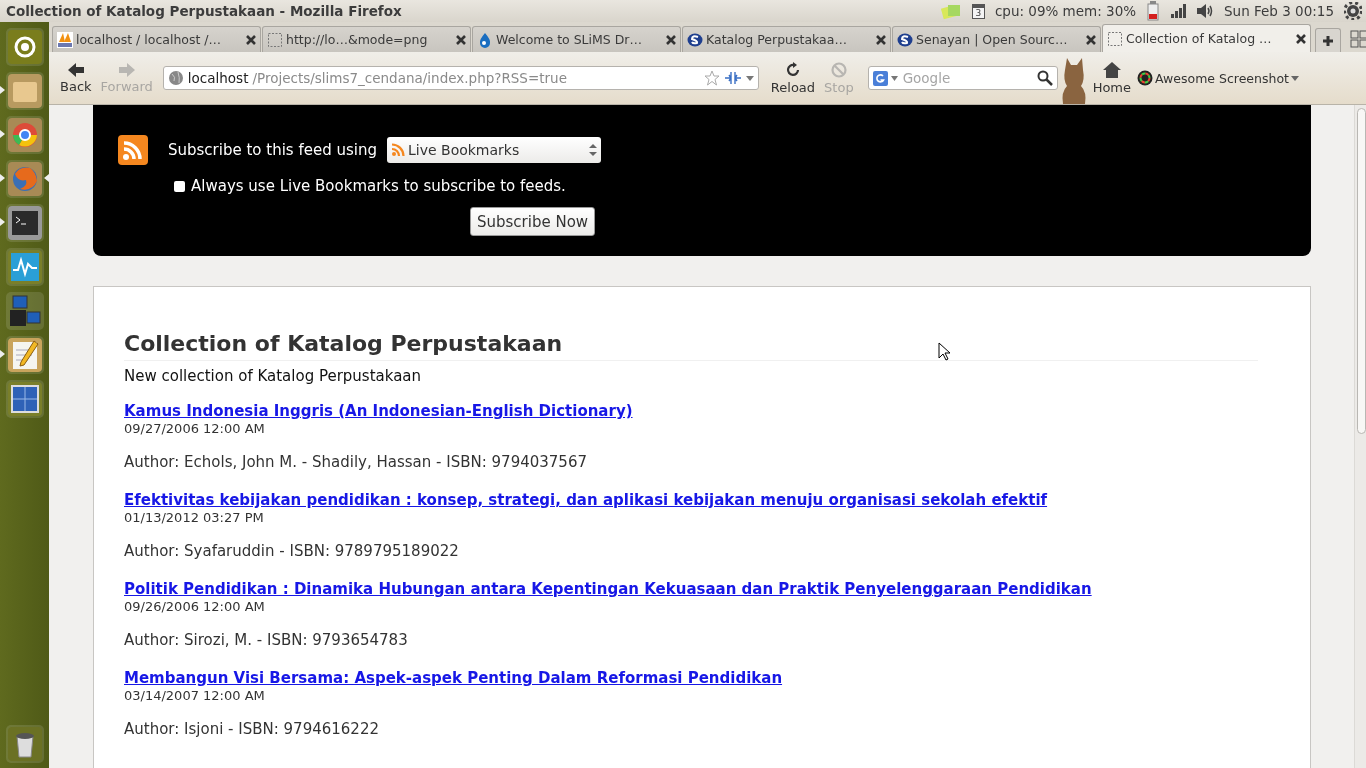  I want to click on item-date: 03/14/2007 12:00 AM, so click(195, 695).